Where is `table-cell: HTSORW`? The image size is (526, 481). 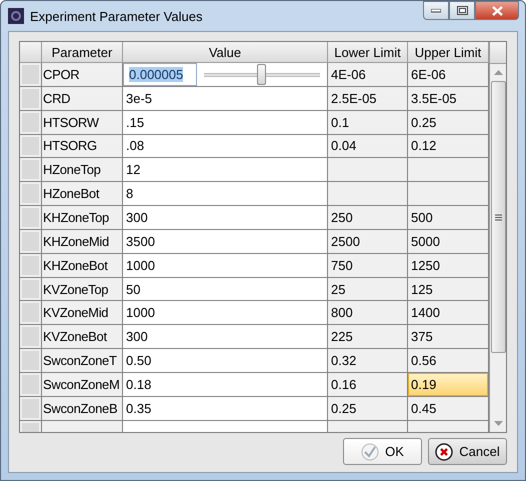 table-cell: HTSORW is located at coordinates (82, 122).